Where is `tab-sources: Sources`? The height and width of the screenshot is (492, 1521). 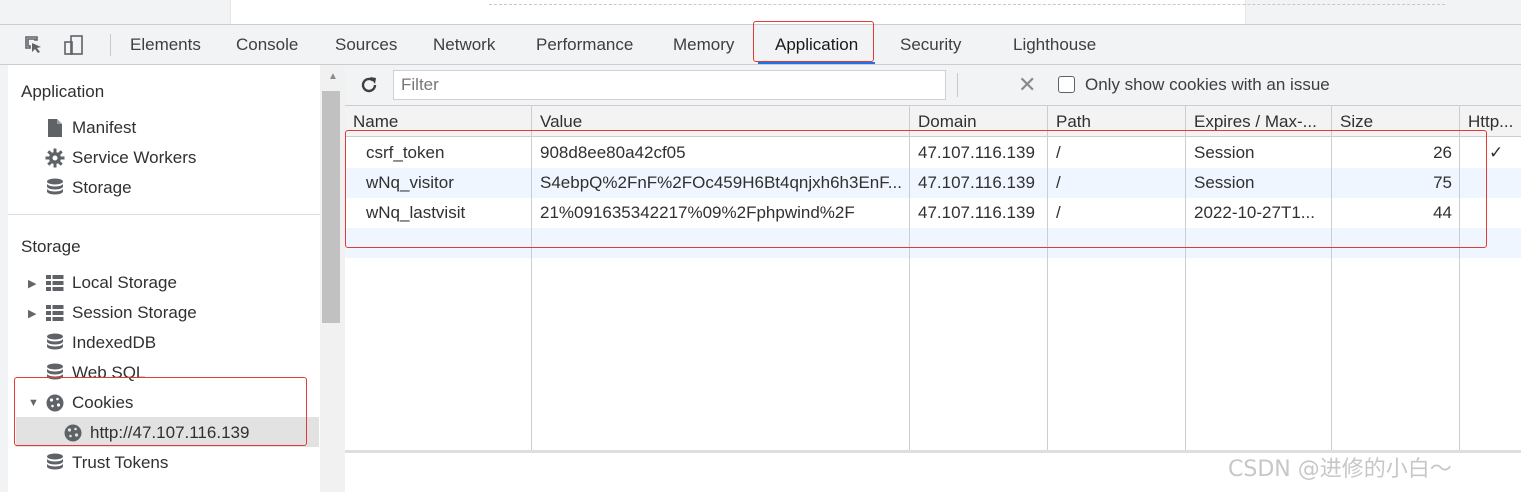
tab-sources: Sources is located at coordinates (366, 44).